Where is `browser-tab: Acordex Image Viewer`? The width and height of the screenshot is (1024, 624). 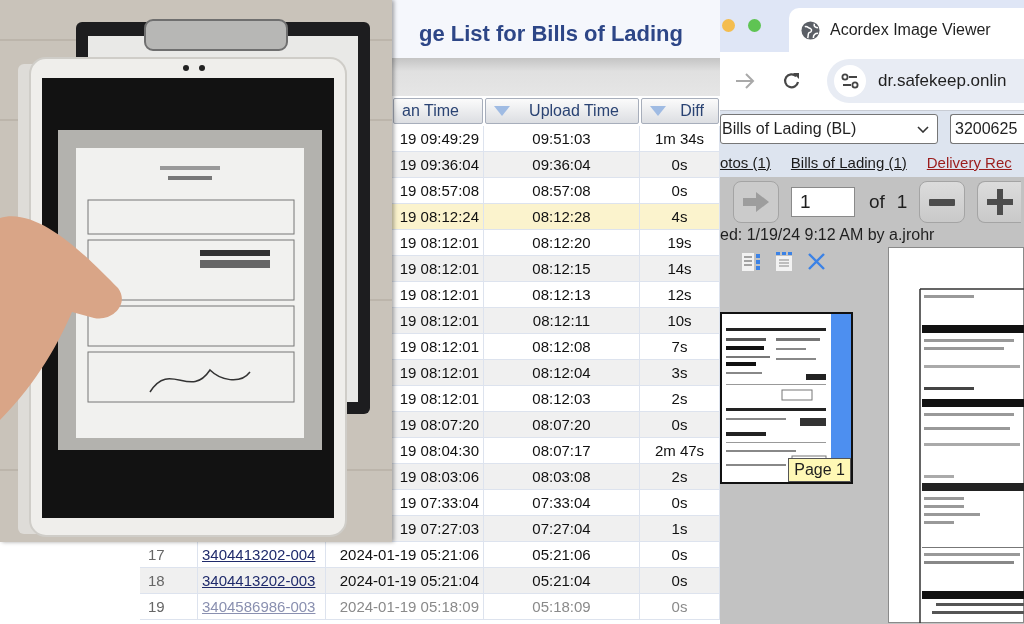 browser-tab: Acordex Image Viewer is located at coordinates (906, 30).